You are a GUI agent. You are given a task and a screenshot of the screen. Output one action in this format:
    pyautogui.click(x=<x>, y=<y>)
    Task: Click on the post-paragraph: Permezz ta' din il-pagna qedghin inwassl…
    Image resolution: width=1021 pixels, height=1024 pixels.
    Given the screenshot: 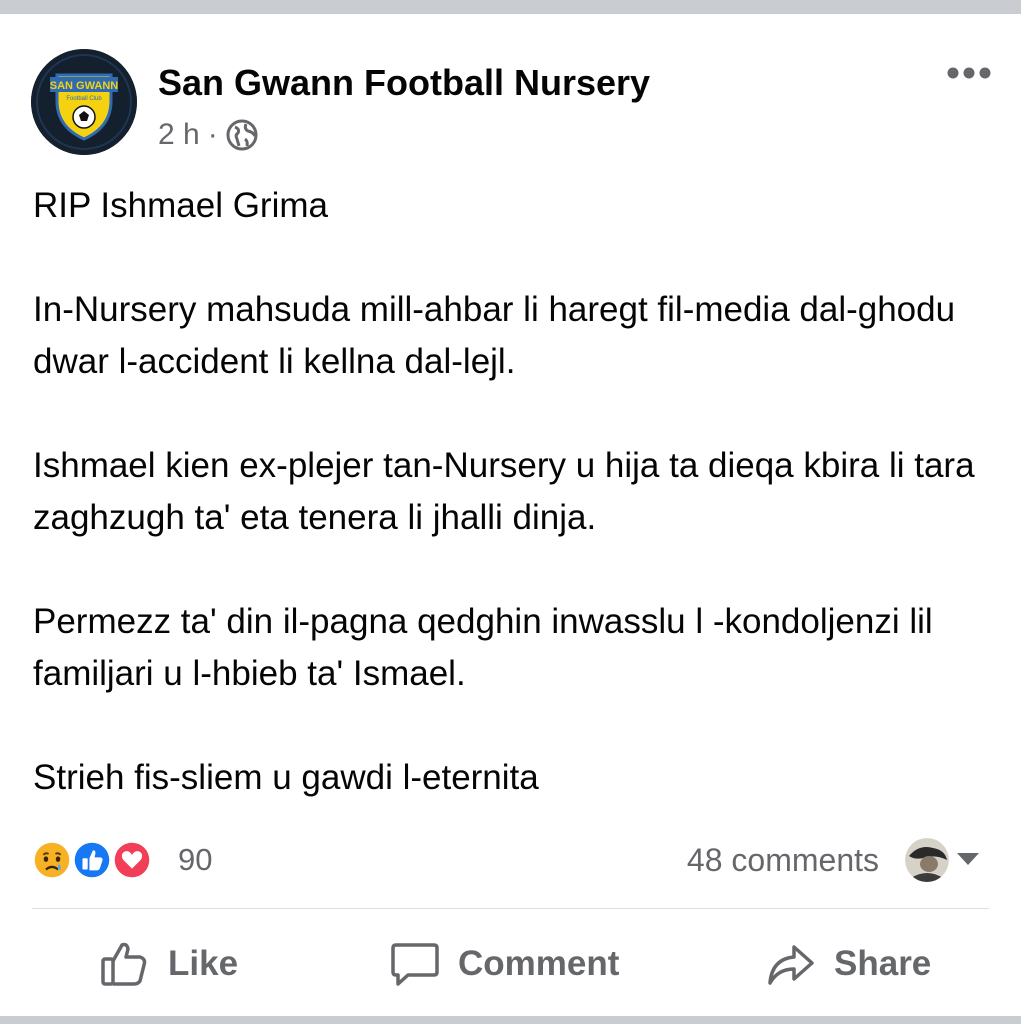 What is the action you would take?
    pyautogui.click(x=483, y=647)
    